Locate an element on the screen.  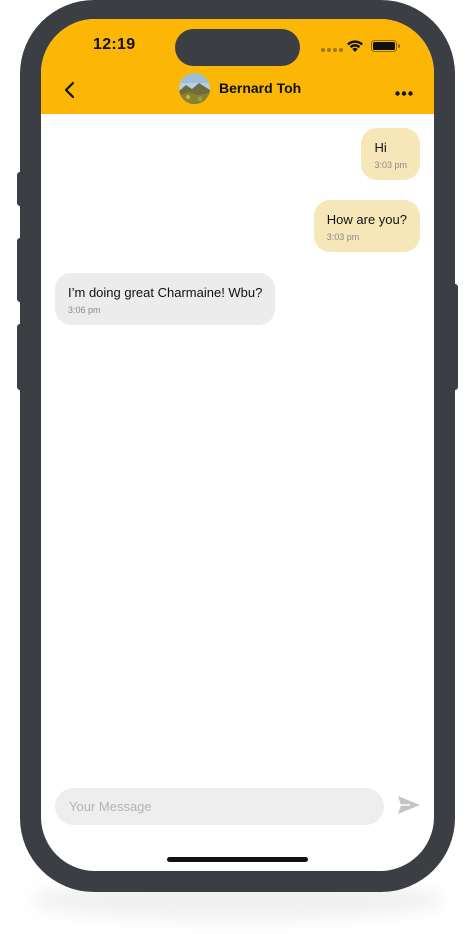
side-button-power is located at coordinates (455, 337).